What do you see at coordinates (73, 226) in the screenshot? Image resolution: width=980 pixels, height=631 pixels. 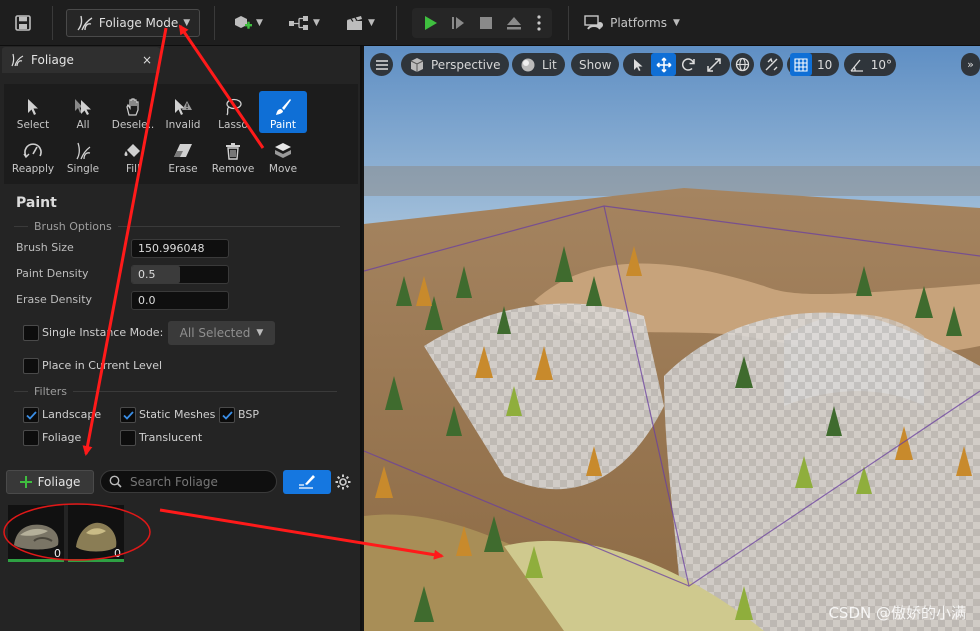 I see `brush-options-label: Brush Options` at bounding box center [73, 226].